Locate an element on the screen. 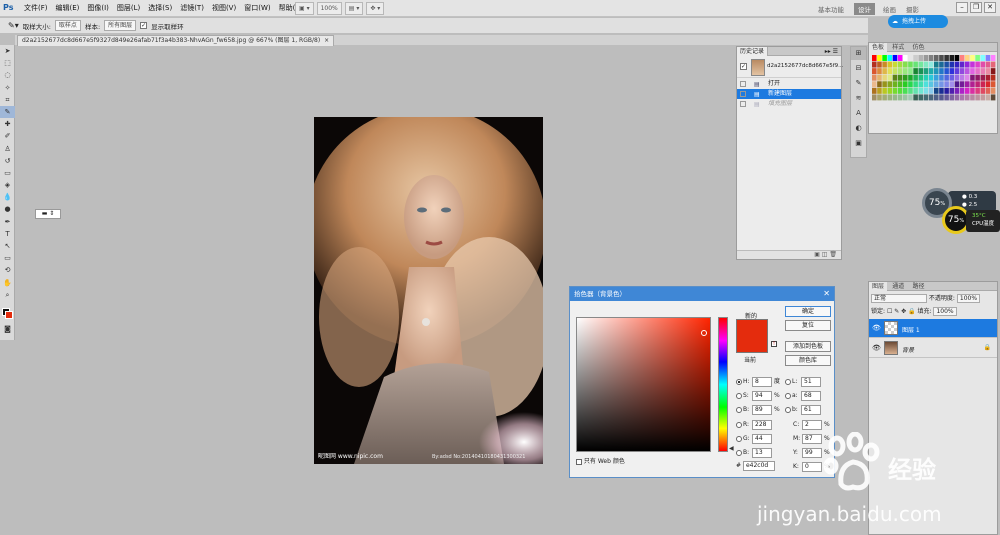 This screenshot has width=1000, height=535. zoom-level-select: 100% is located at coordinates (329, 8).